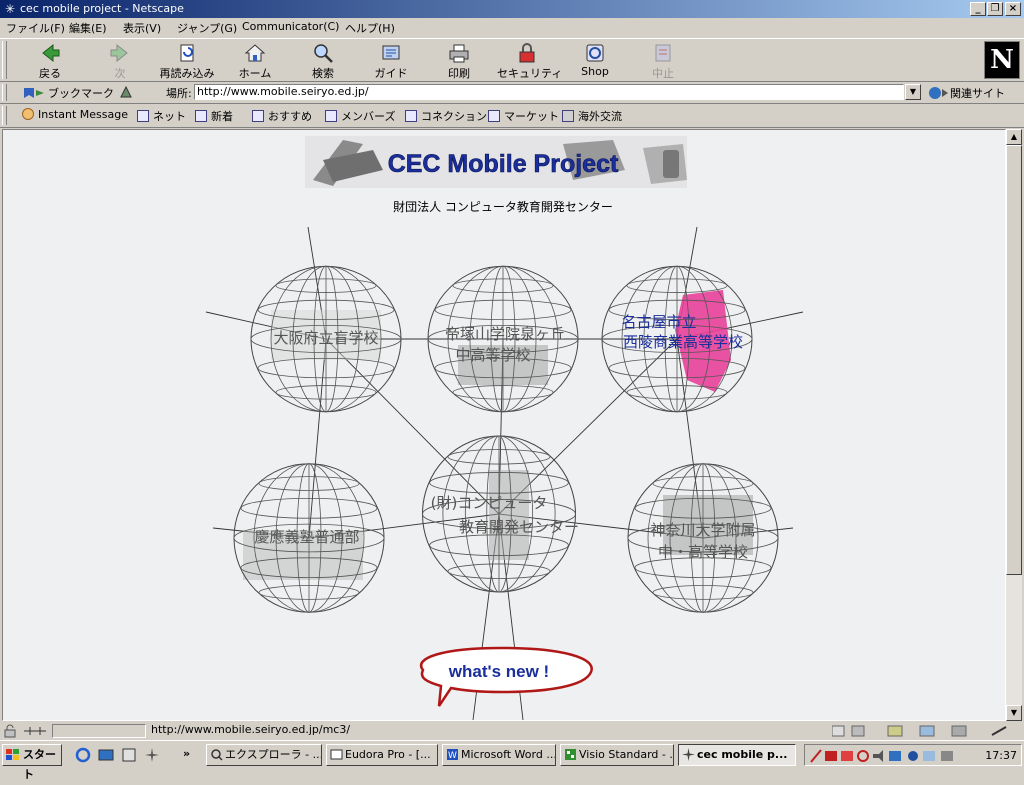 The image size is (1024, 785). What do you see at coordinates (336, 754) in the screenshot?
I see `eudora-icon` at bounding box center [336, 754].